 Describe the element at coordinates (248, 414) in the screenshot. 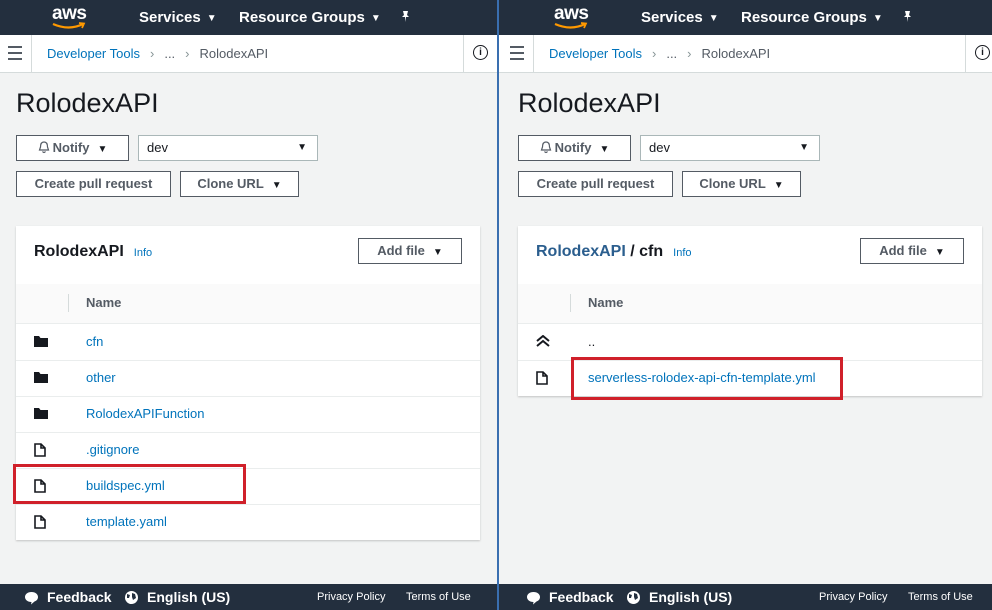

I see `table-row: RolodexAPIFunction` at that location.